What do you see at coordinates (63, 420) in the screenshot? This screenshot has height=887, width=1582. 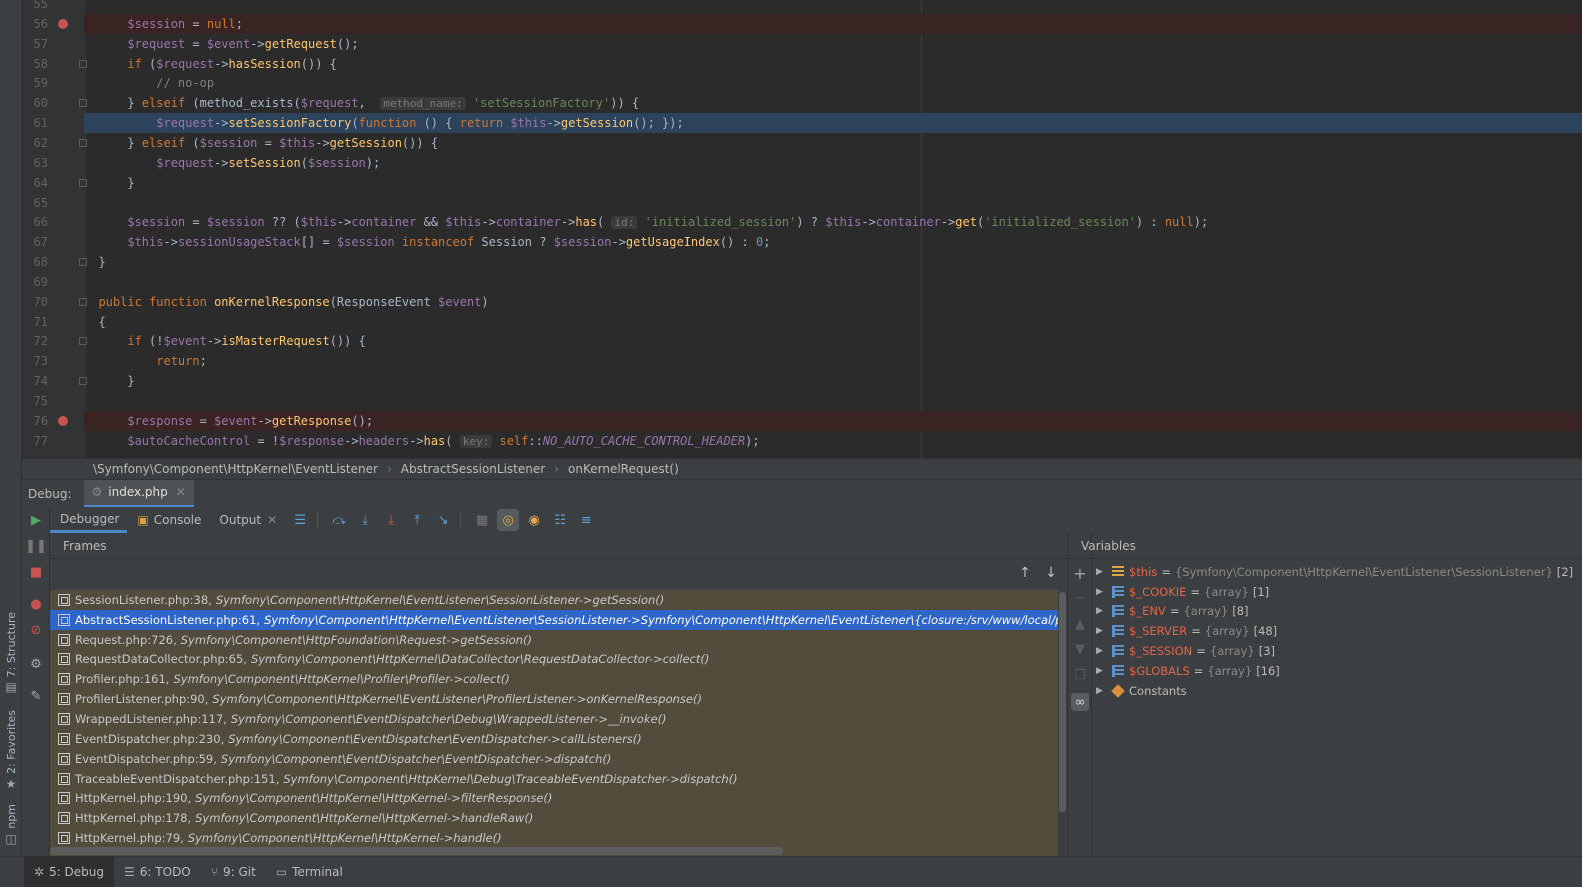 I see `breakpoint-icon` at bounding box center [63, 420].